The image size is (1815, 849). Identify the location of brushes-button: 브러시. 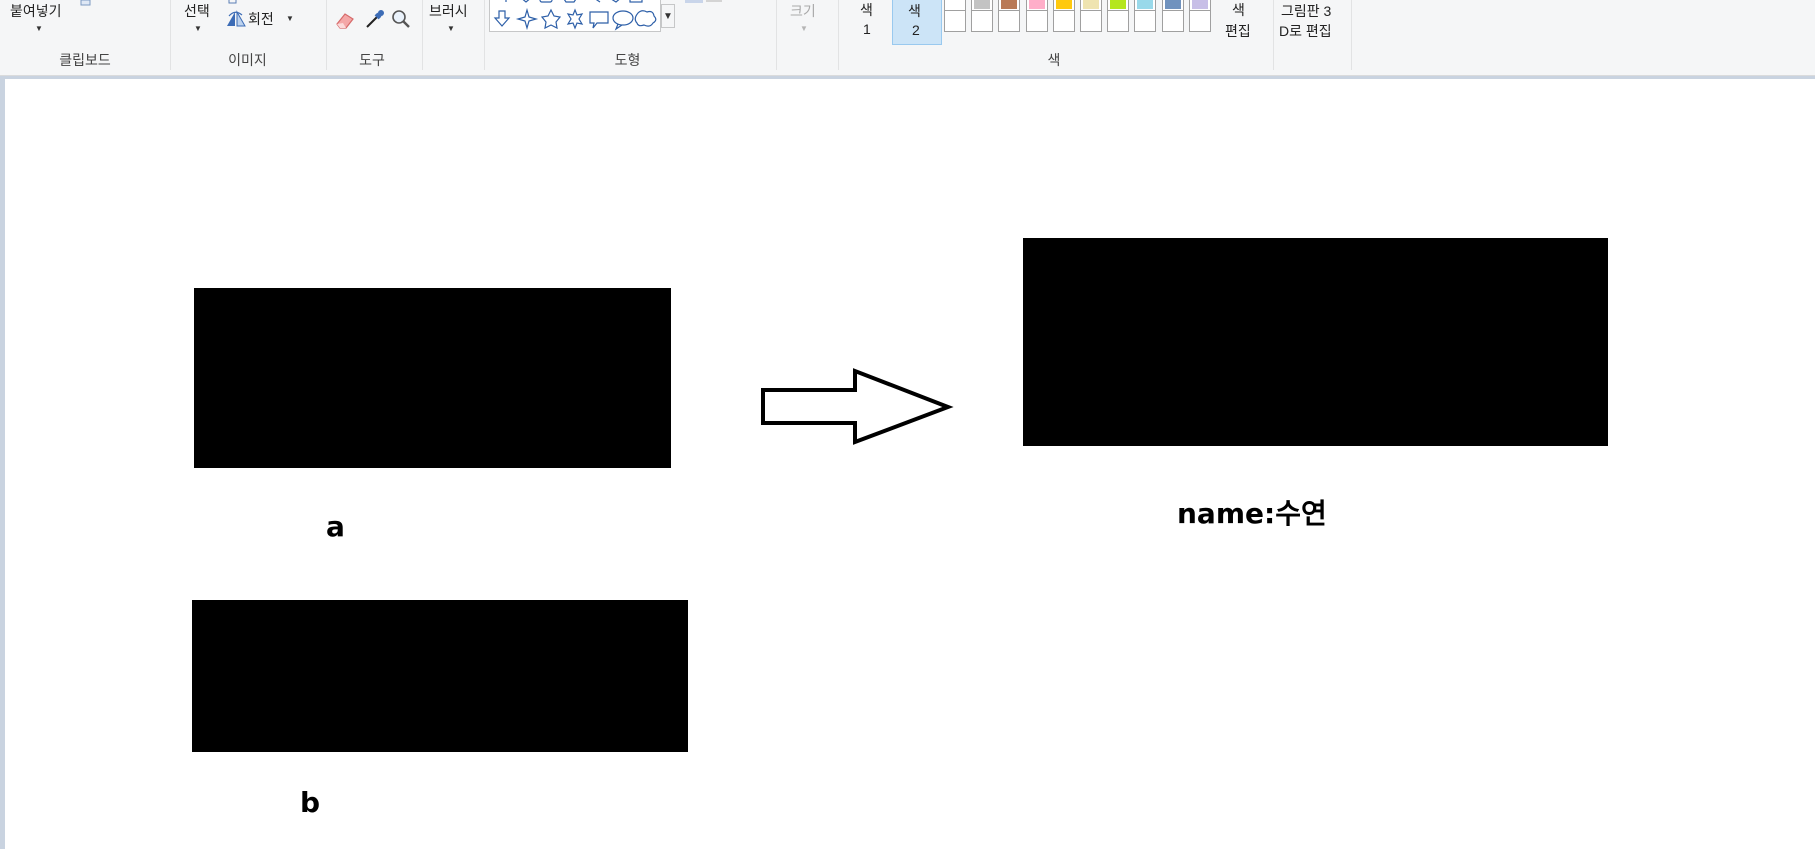
(448, 11).